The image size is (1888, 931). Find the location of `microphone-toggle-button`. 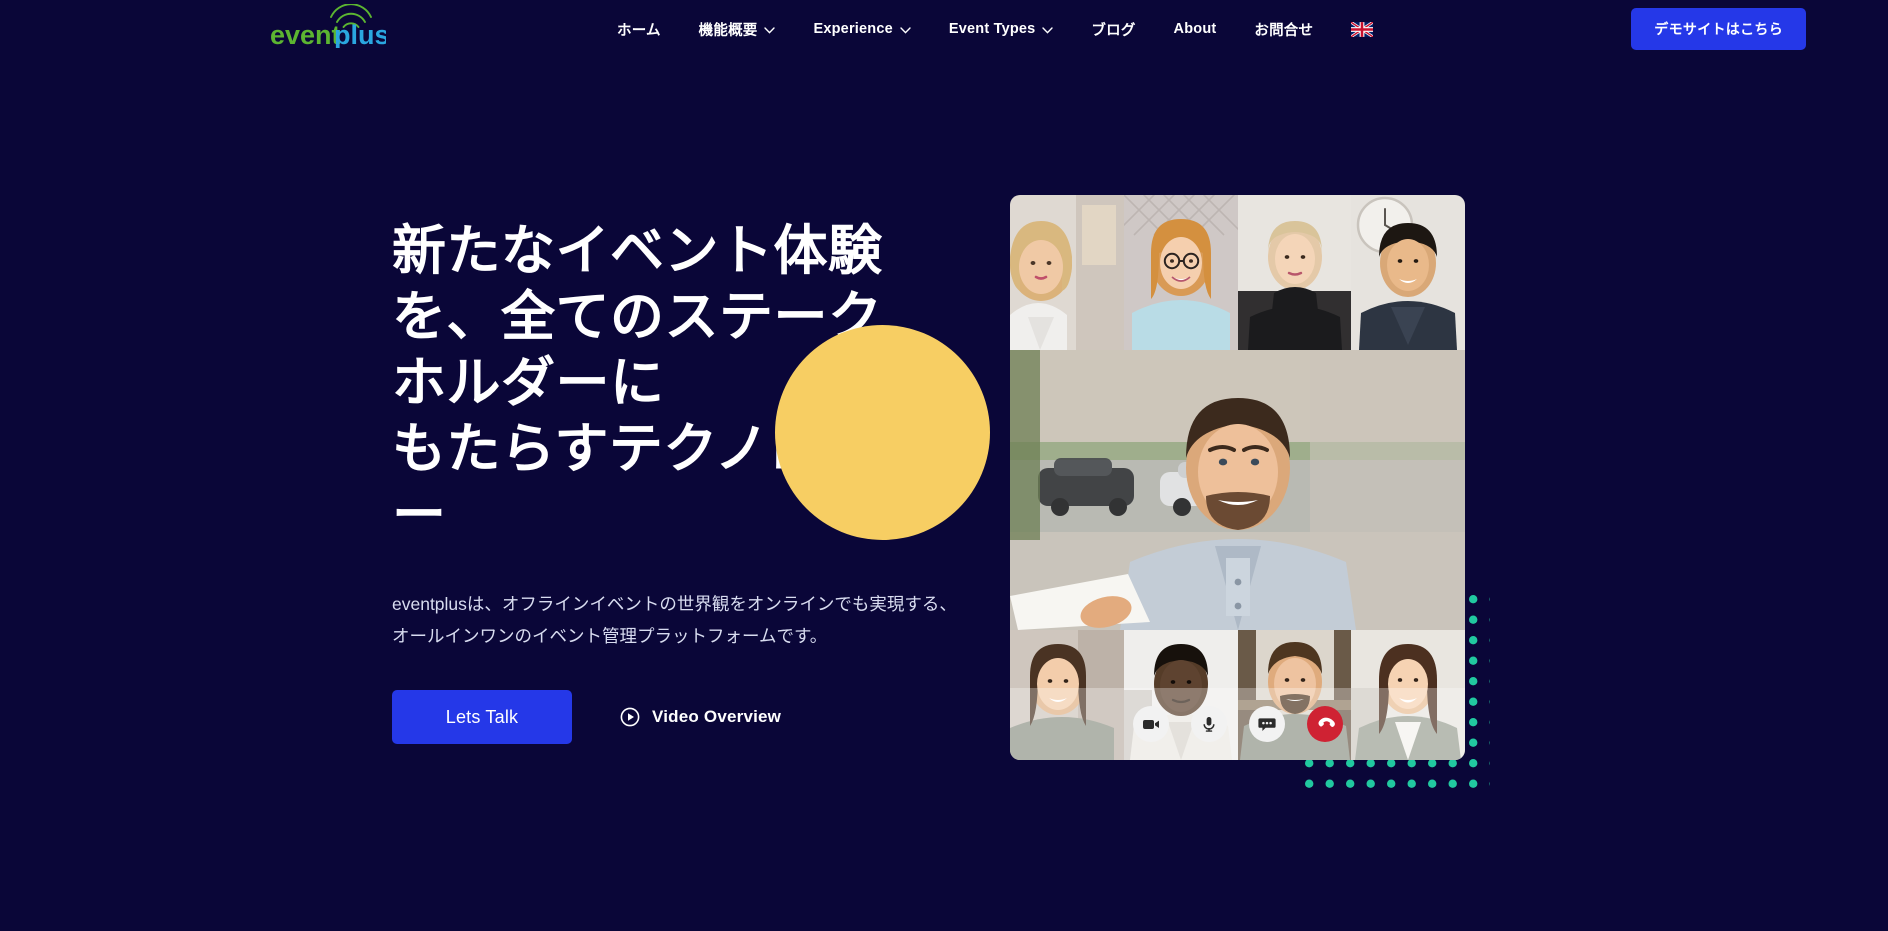

microphone-toggle-button is located at coordinates (1208, 724).